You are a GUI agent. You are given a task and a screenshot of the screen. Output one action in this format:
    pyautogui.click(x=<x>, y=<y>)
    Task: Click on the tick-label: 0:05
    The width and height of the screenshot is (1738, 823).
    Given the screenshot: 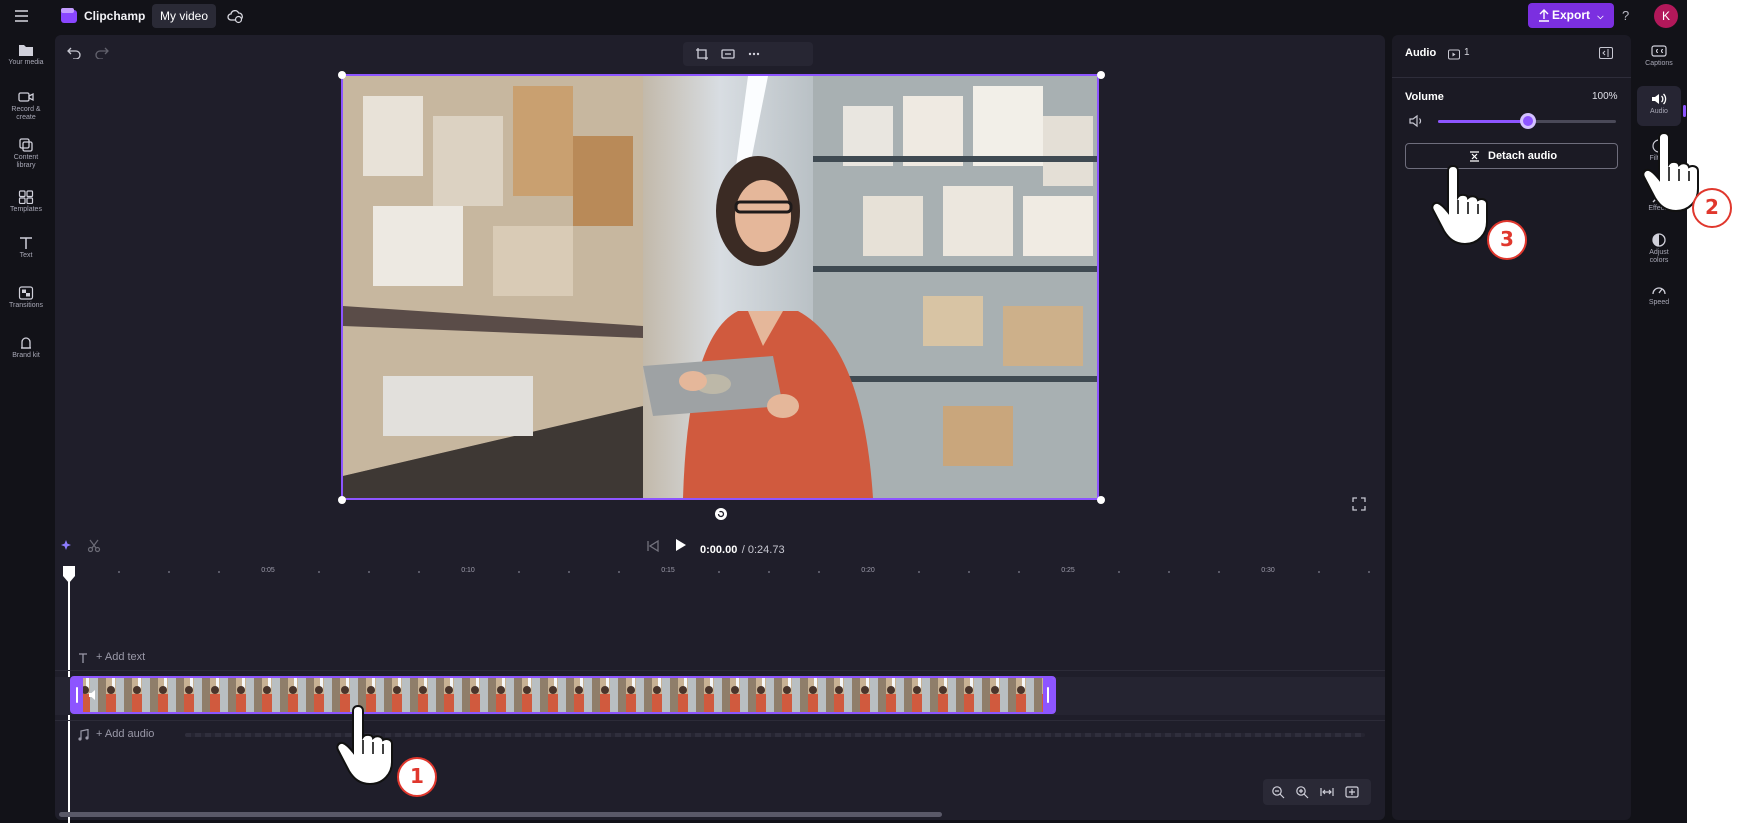 What is the action you would take?
    pyautogui.click(x=268, y=570)
    